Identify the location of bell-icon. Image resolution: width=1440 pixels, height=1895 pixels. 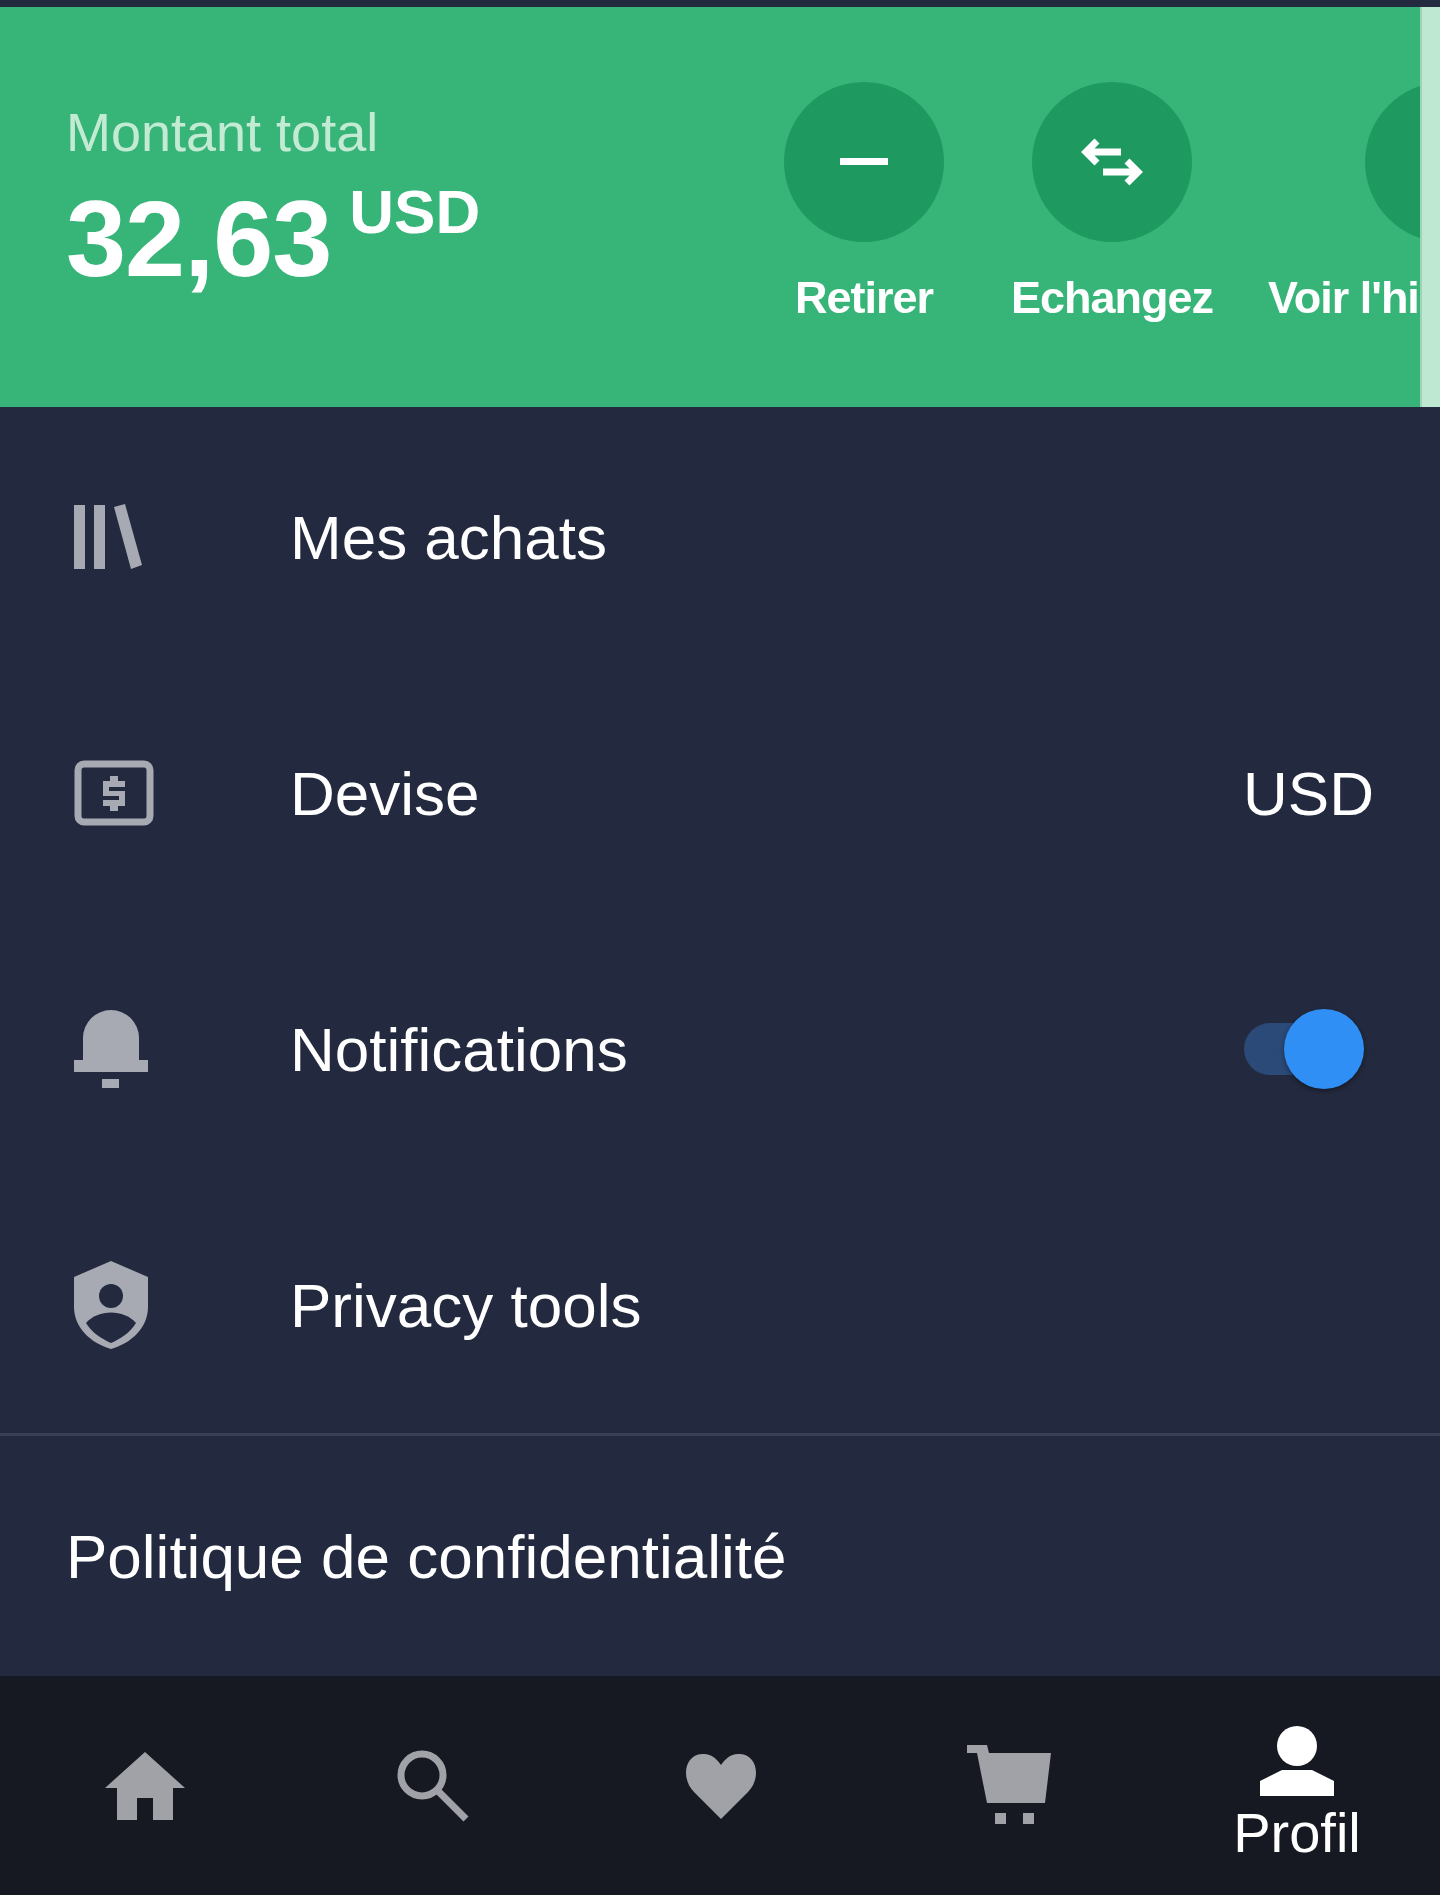
(111, 1049).